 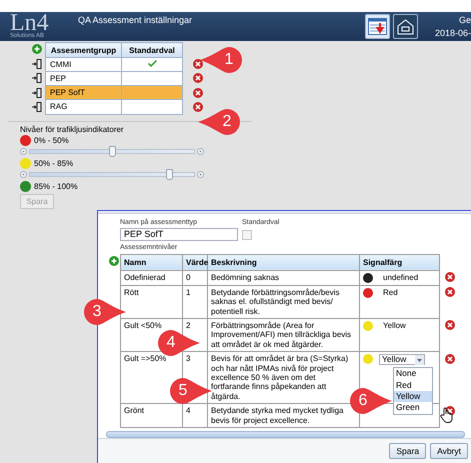 What do you see at coordinates (449, 451) in the screenshot?
I see `cancel-button: Avbryt` at bounding box center [449, 451].